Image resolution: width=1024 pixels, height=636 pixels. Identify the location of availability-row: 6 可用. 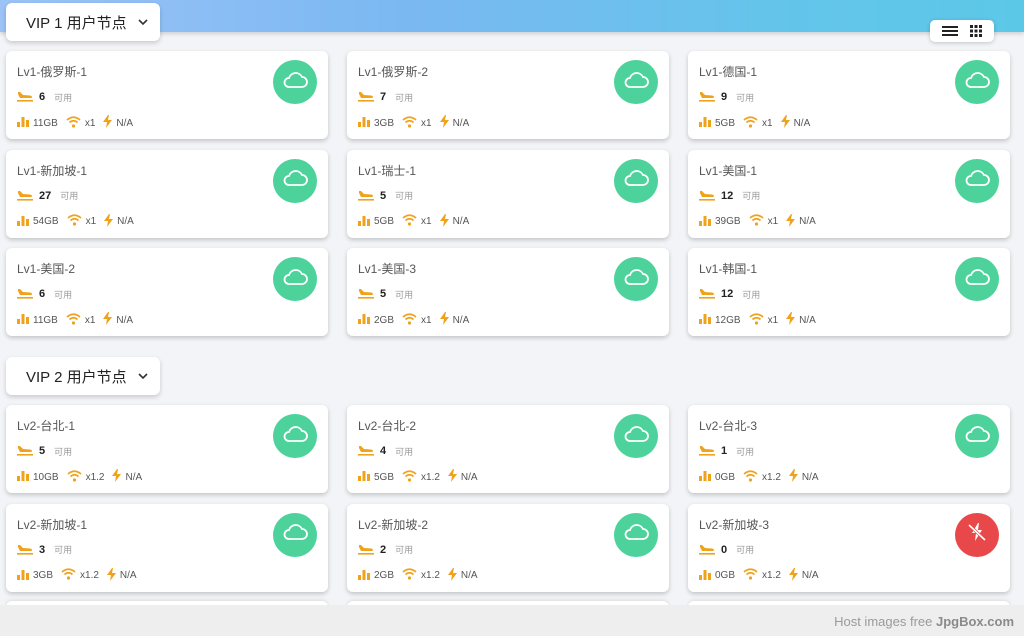
(44, 294).